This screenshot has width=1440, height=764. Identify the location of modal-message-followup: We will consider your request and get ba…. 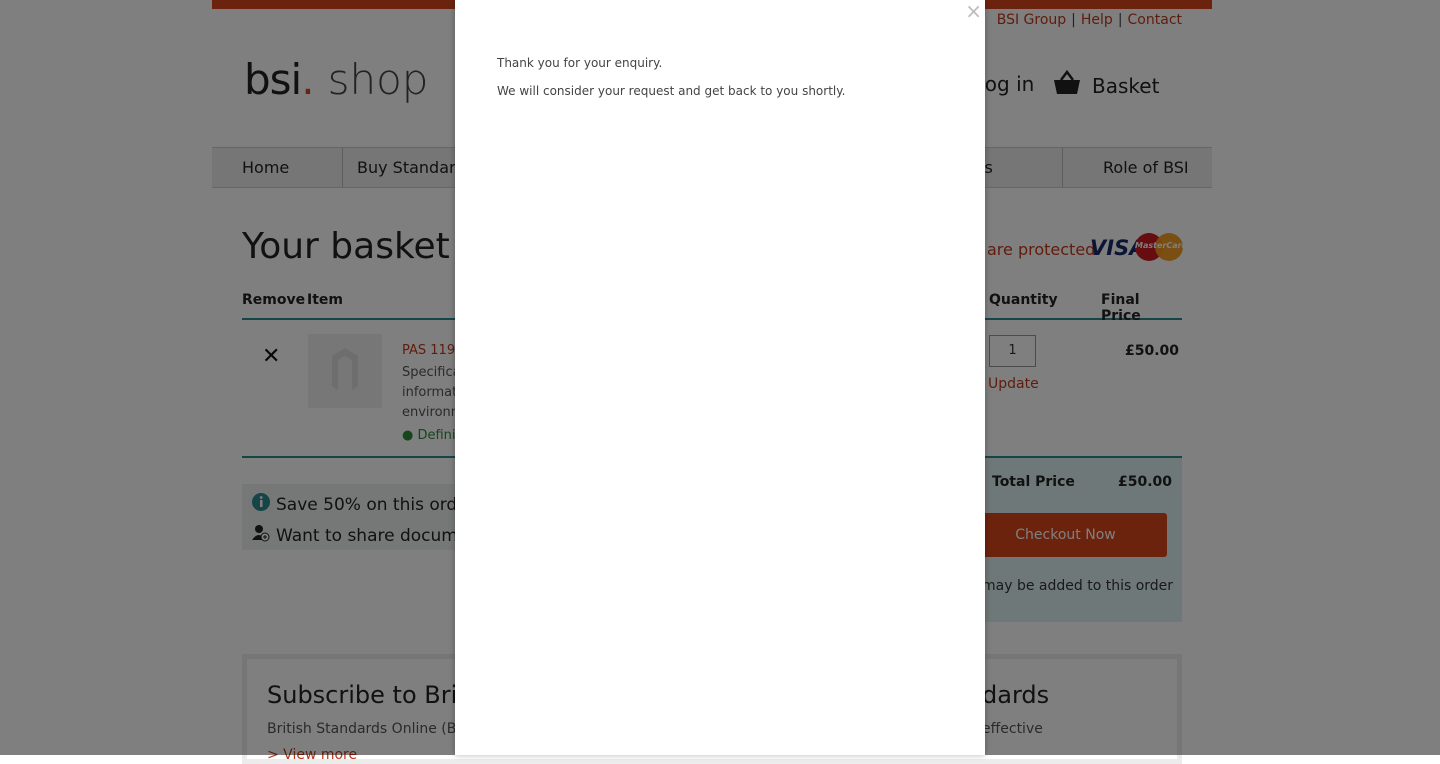
(671, 91).